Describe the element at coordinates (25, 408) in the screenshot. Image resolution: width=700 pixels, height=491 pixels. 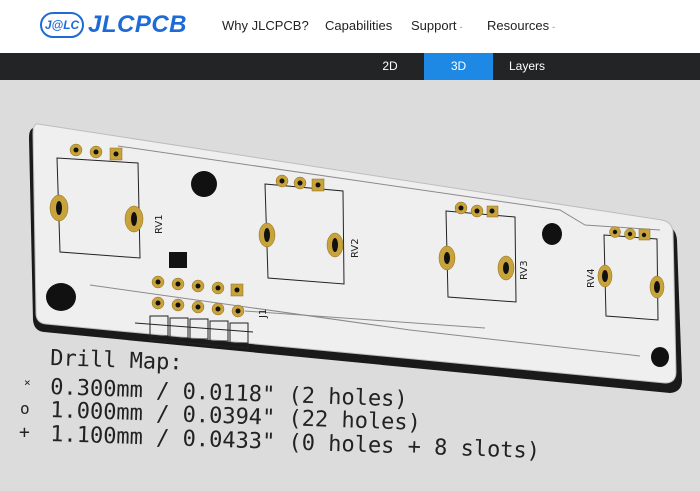
I see `drill-symbol-icon: o` at that location.